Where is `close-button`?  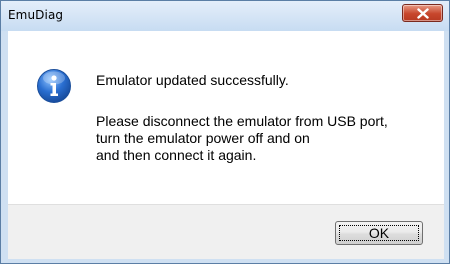 close-button is located at coordinates (422, 13).